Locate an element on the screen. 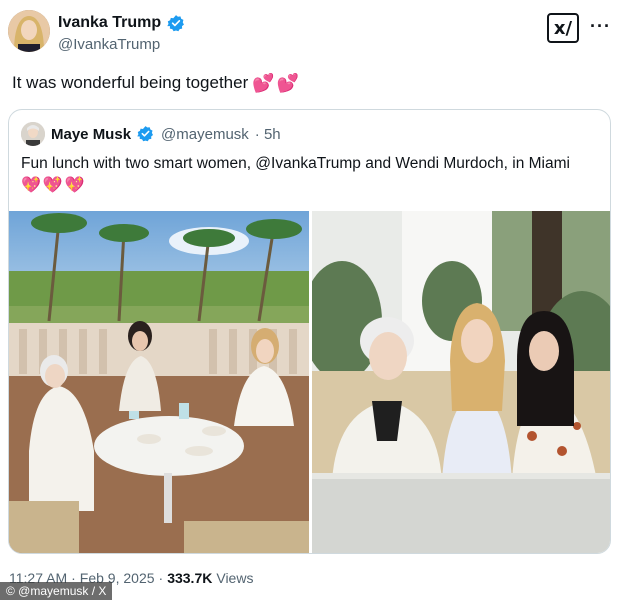 This screenshot has height=600, width=627. hearts-emoji: 💕💕 is located at coordinates (277, 83).